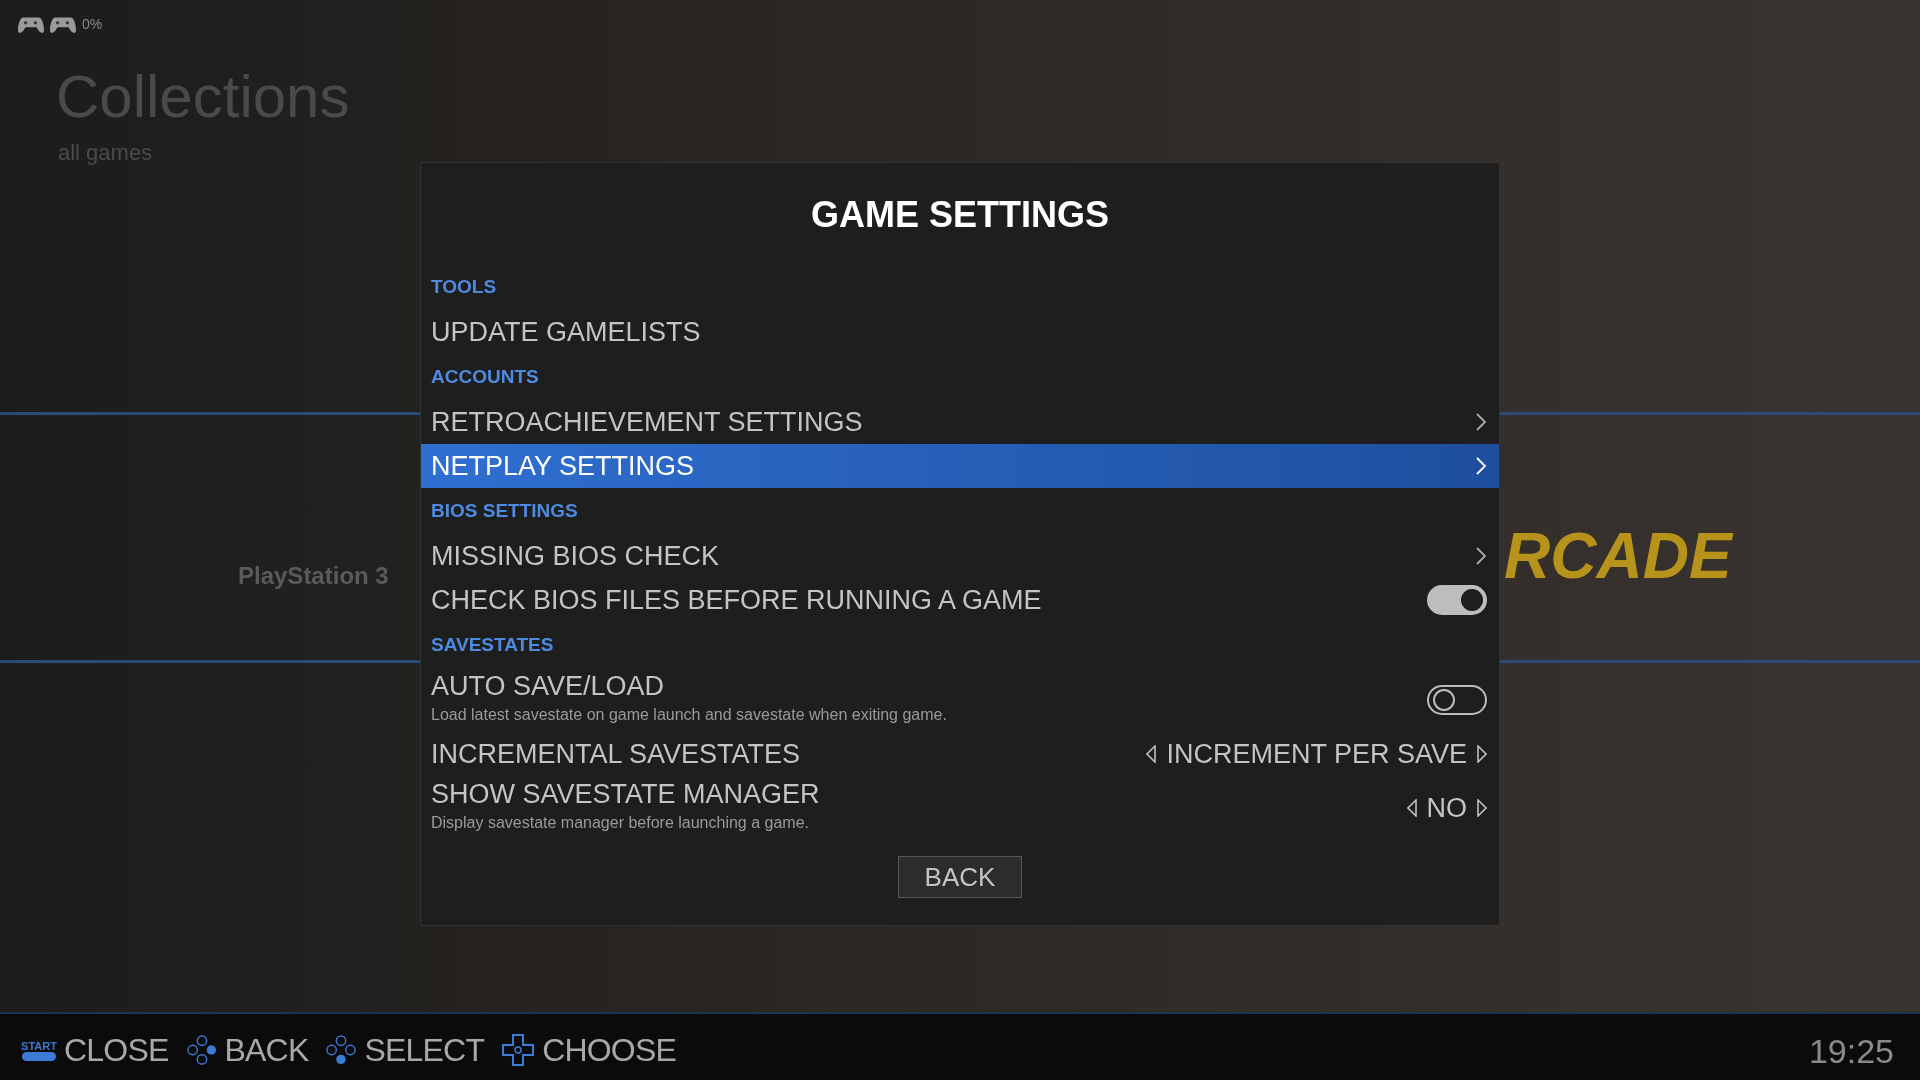  What do you see at coordinates (548, 686) in the screenshot?
I see `setting-label: AUTO SAVE/LOAD` at bounding box center [548, 686].